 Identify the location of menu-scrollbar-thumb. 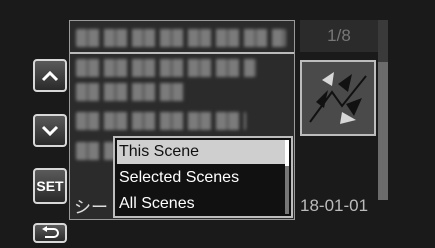
(287, 153).